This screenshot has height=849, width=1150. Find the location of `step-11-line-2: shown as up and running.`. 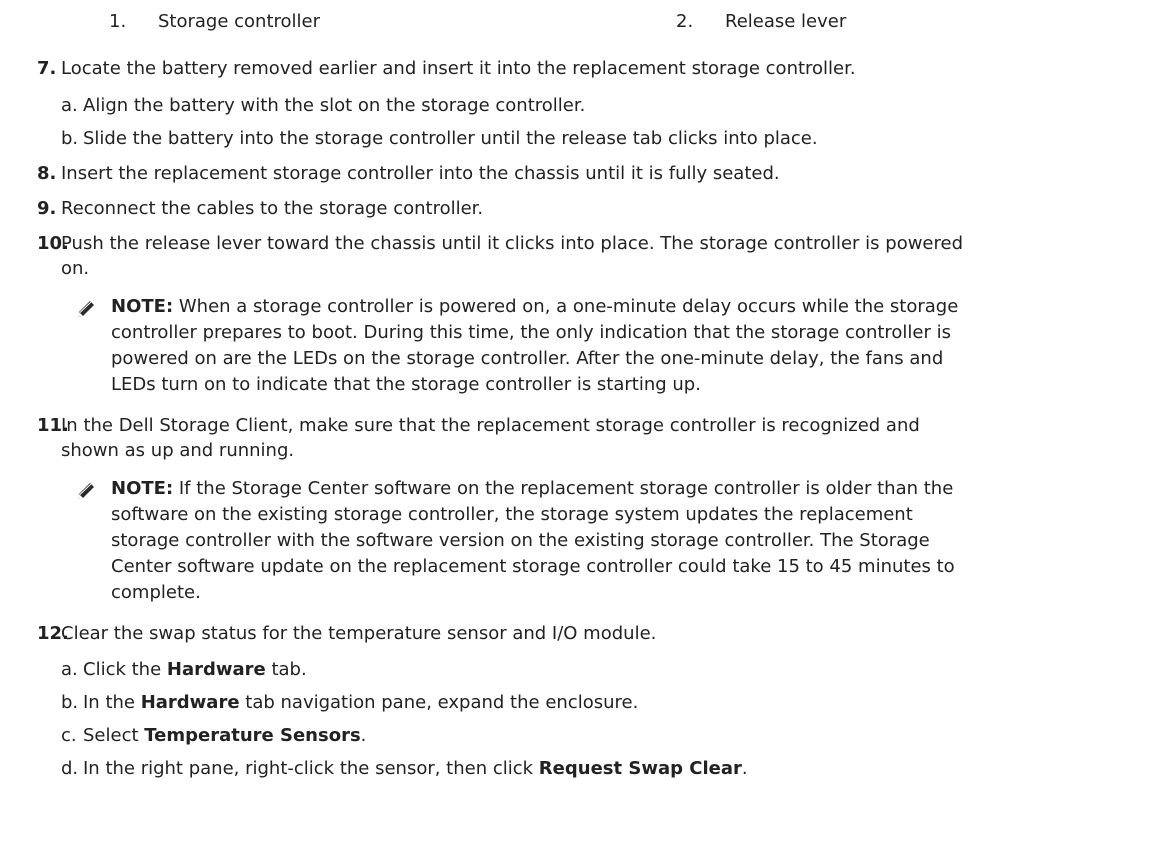

step-11-line-2: shown as up and running. is located at coordinates (178, 450).